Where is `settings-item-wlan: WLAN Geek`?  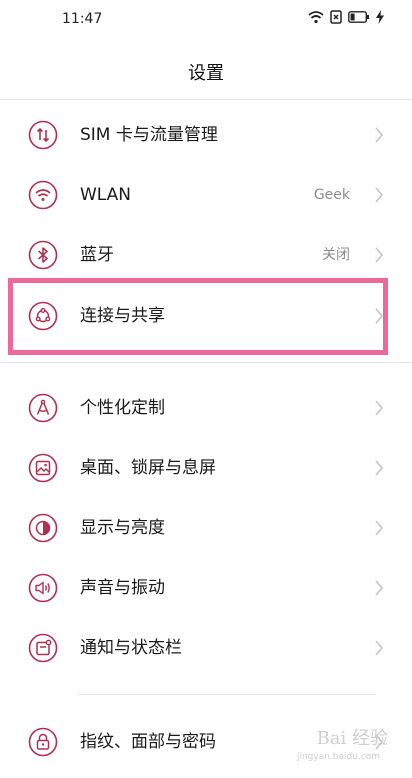
settings-item-wlan: WLAN Geek is located at coordinates (206, 195).